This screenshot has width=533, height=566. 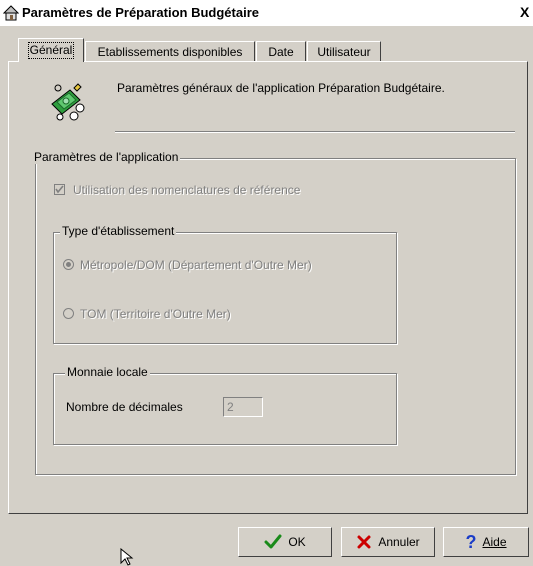 What do you see at coordinates (494, 542) in the screenshot?
I see `help-button-label: Aide` at bounding box center [494, 542].